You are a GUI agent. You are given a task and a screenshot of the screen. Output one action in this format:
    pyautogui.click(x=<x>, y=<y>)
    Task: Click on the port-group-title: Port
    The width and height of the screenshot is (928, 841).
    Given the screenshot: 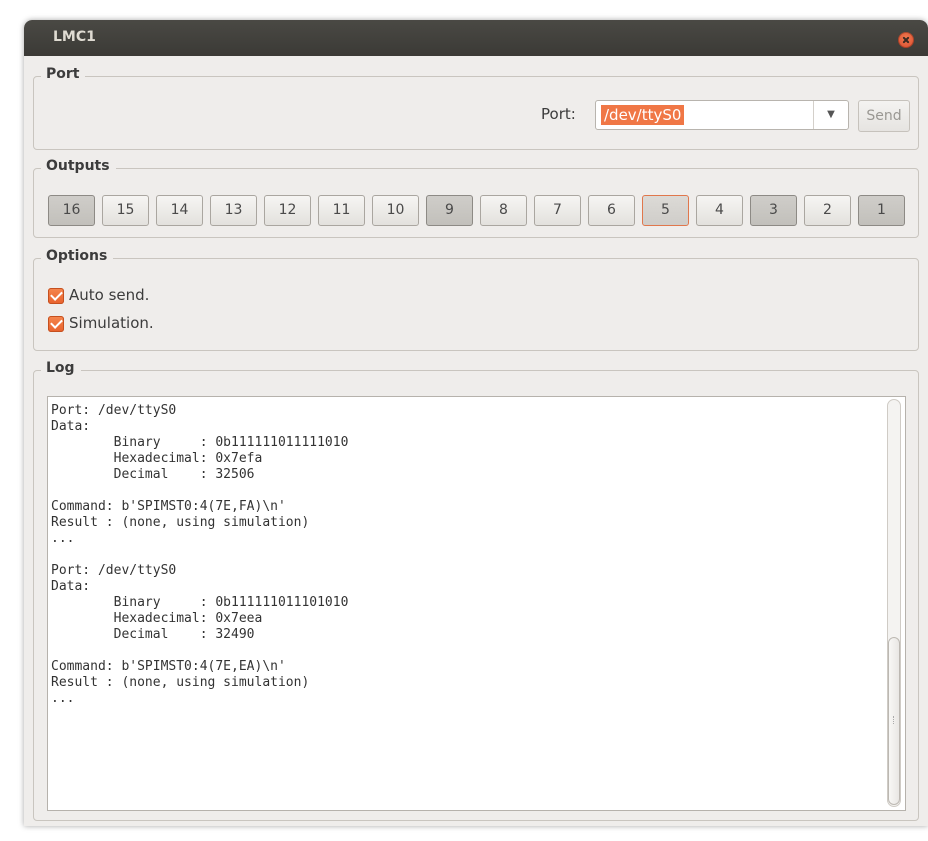 What is the action you would take?
    pyautogui.click(x=63, y=74)
    